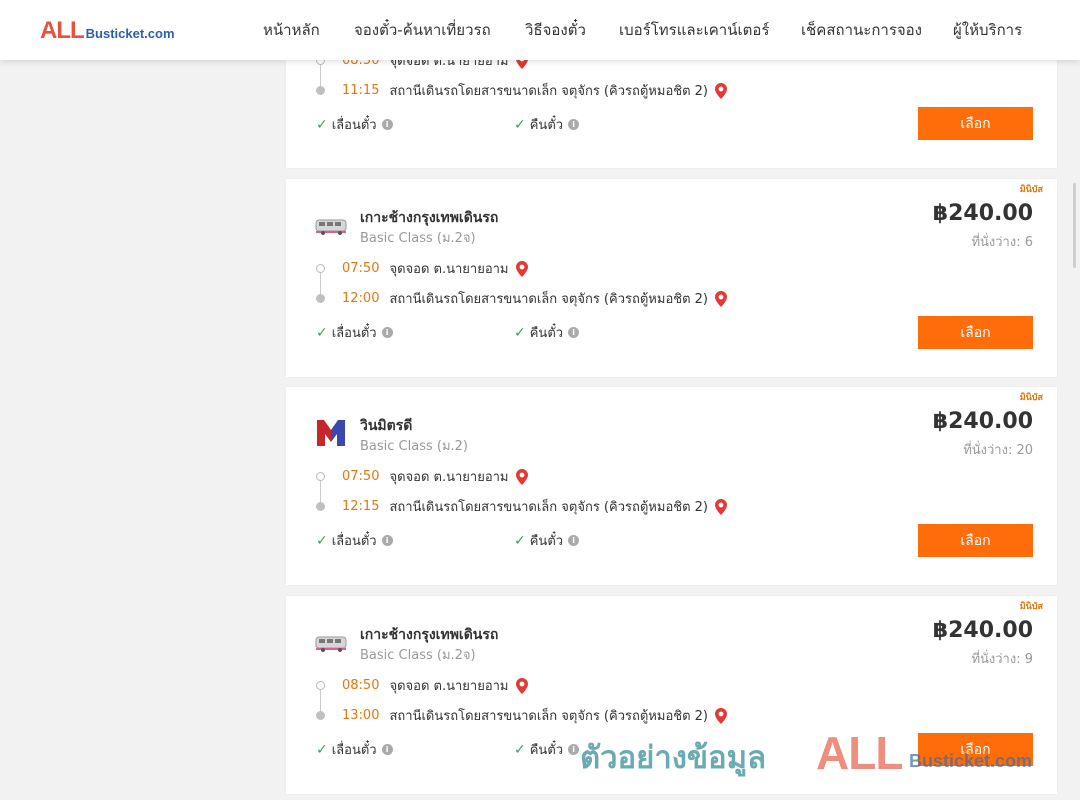 The height and width of the screenshot is (800, 1080). I want to click on seats-available: ที่นั่งว่าง: 6, so click(1002, 242).